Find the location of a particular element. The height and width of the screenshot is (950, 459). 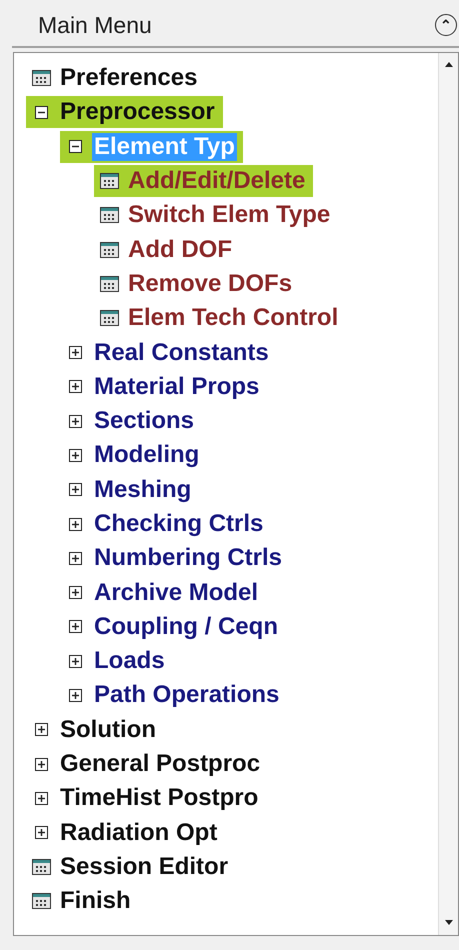

tree-item-label: Finish is located at coordinates (95, 901).